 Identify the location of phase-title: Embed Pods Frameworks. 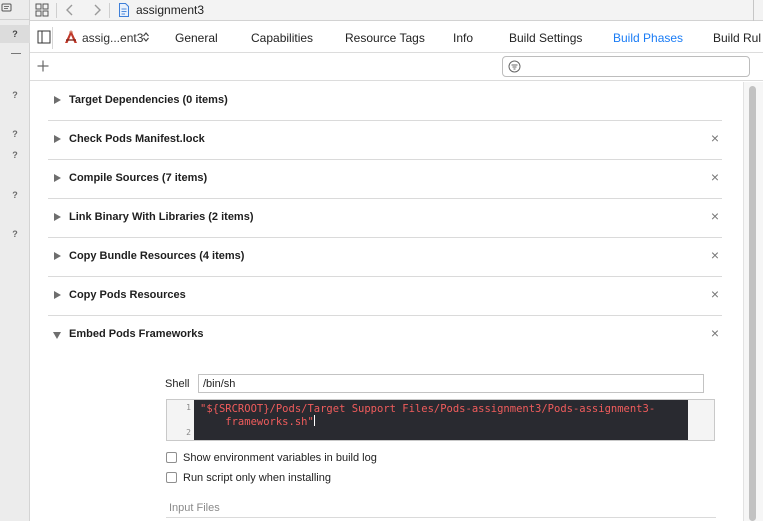
(136, 334).